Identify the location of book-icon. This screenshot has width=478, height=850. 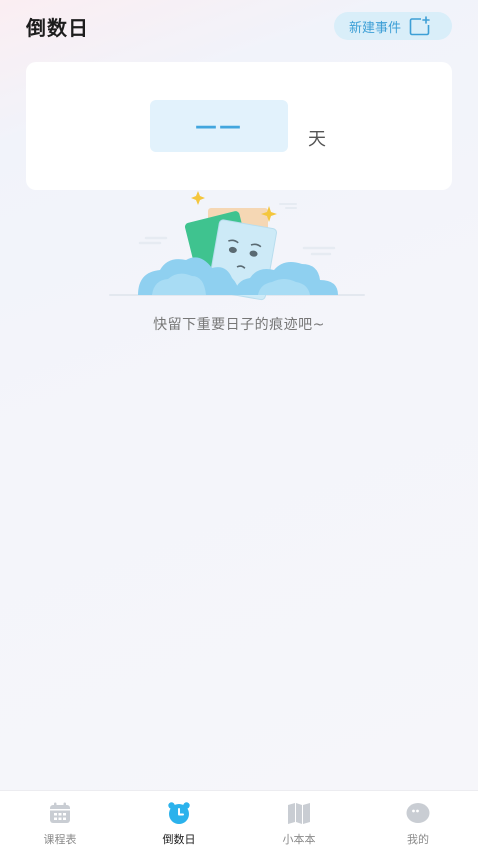
(299, 813).